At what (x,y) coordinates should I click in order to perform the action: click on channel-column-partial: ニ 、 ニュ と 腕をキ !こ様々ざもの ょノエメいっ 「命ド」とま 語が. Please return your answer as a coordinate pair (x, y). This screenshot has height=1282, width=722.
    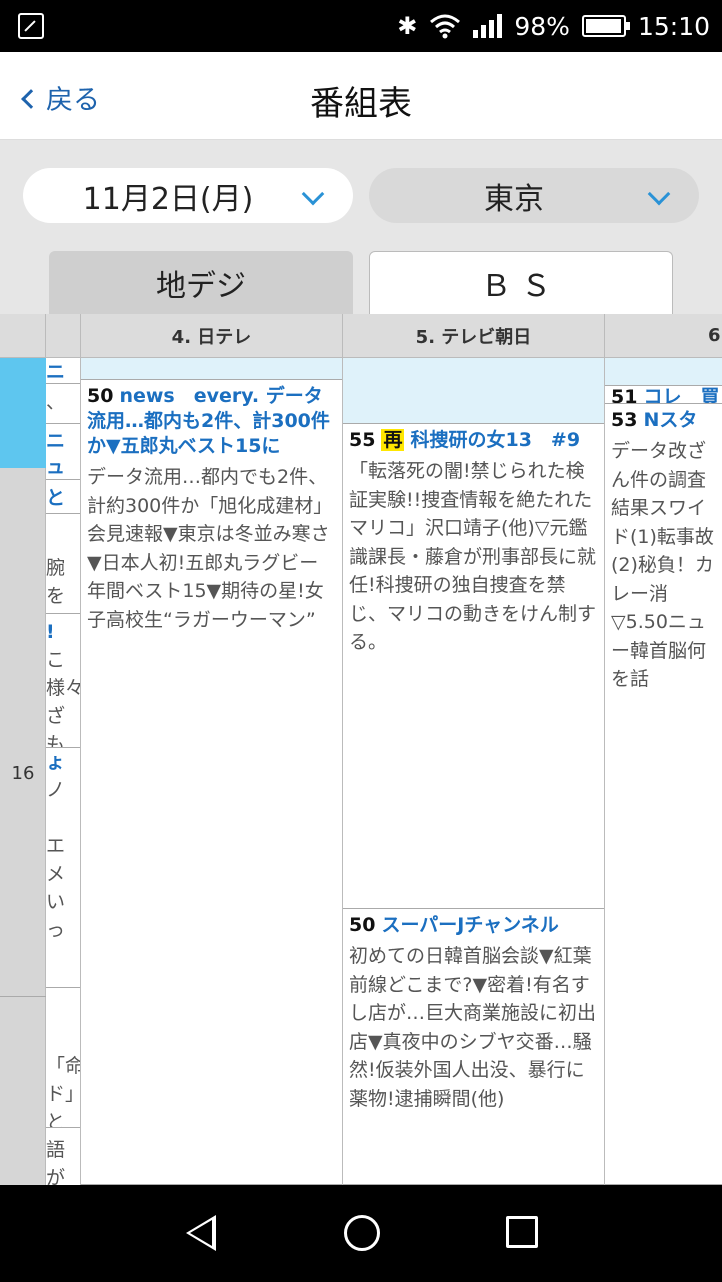
    Looking at the image, I should click on (63, 771).